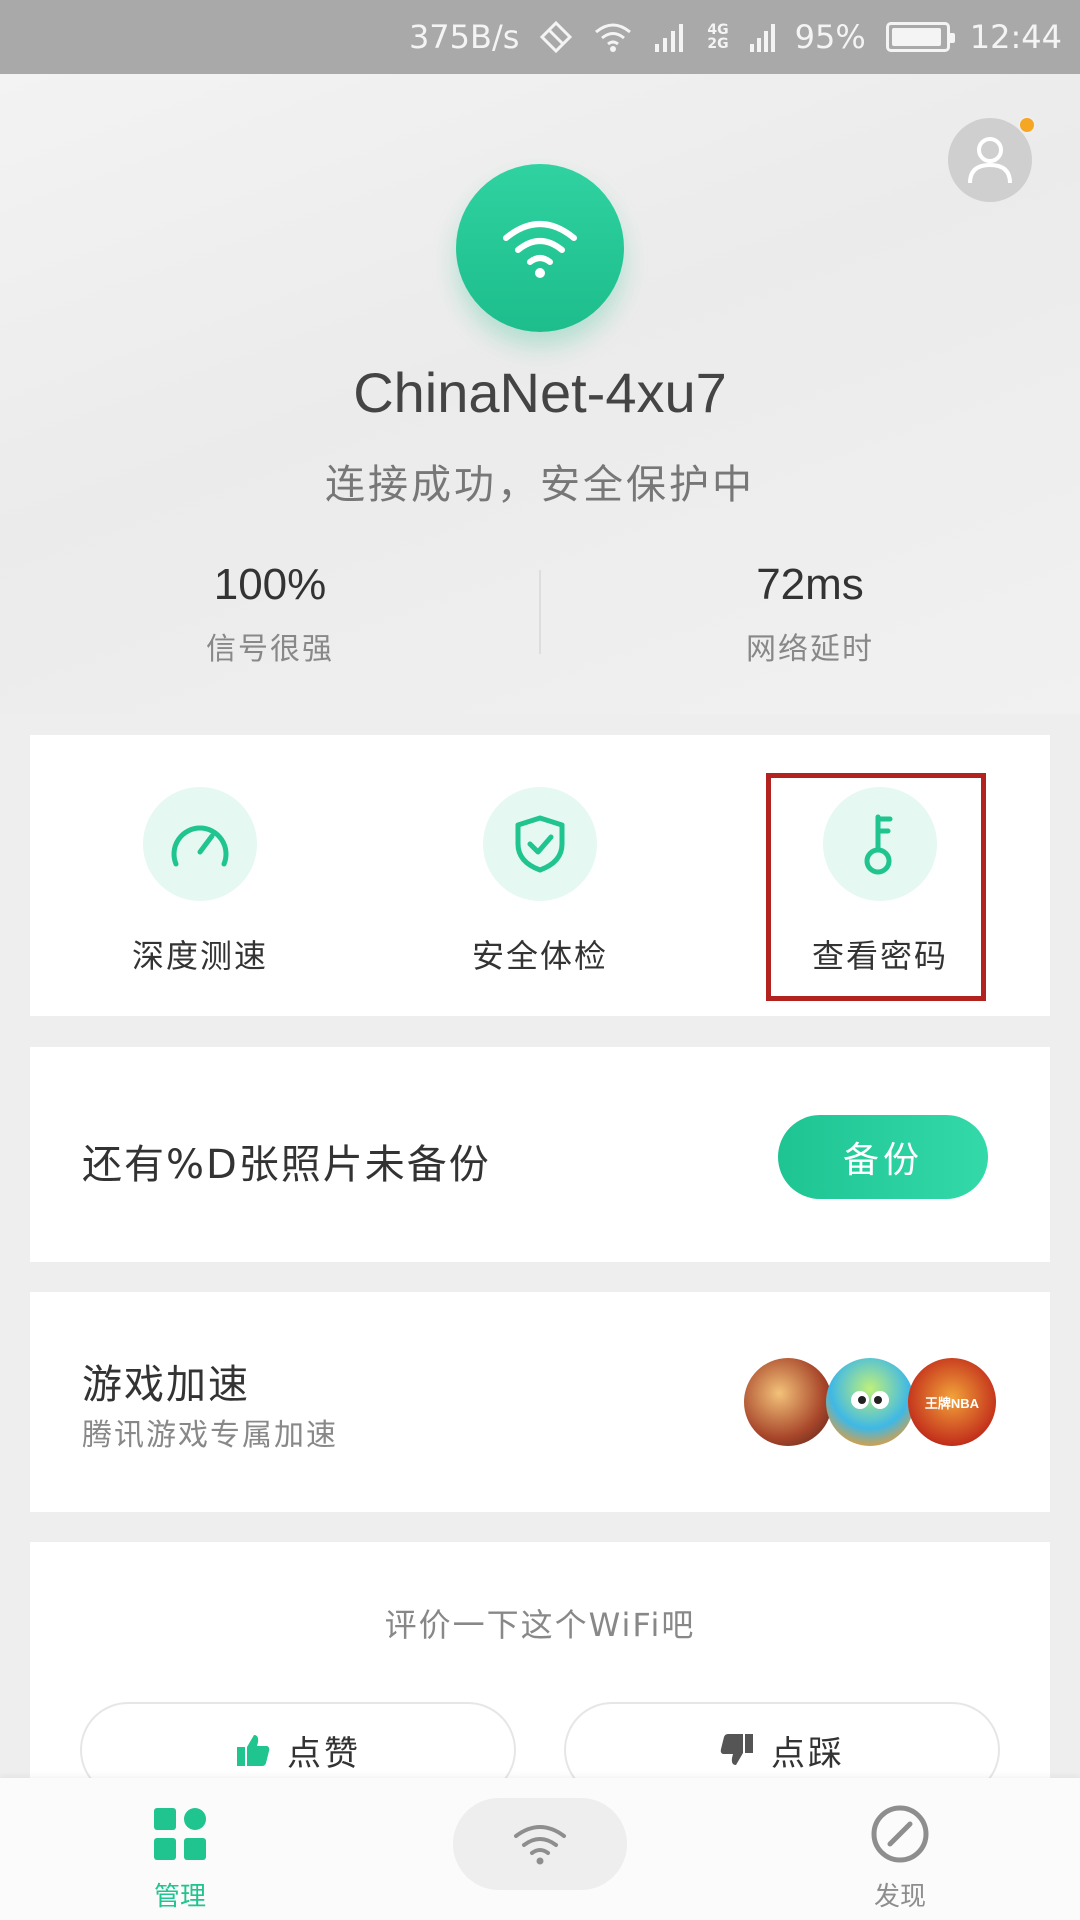  I want to click on dislike-label: 点踩, so click(808, 1753).